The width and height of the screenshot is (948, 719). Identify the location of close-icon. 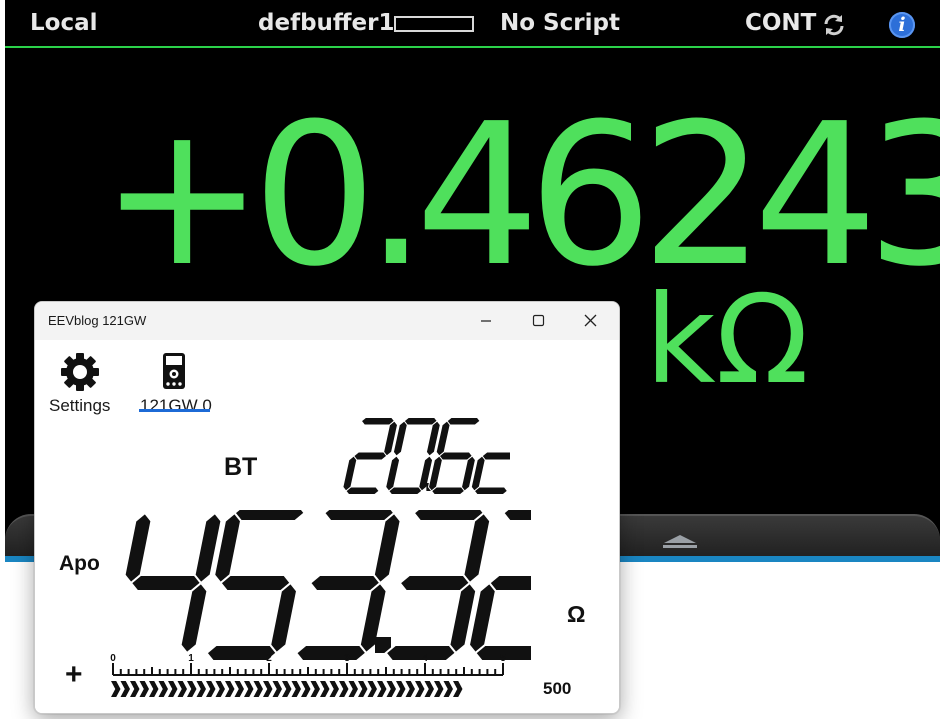
(590, 320).